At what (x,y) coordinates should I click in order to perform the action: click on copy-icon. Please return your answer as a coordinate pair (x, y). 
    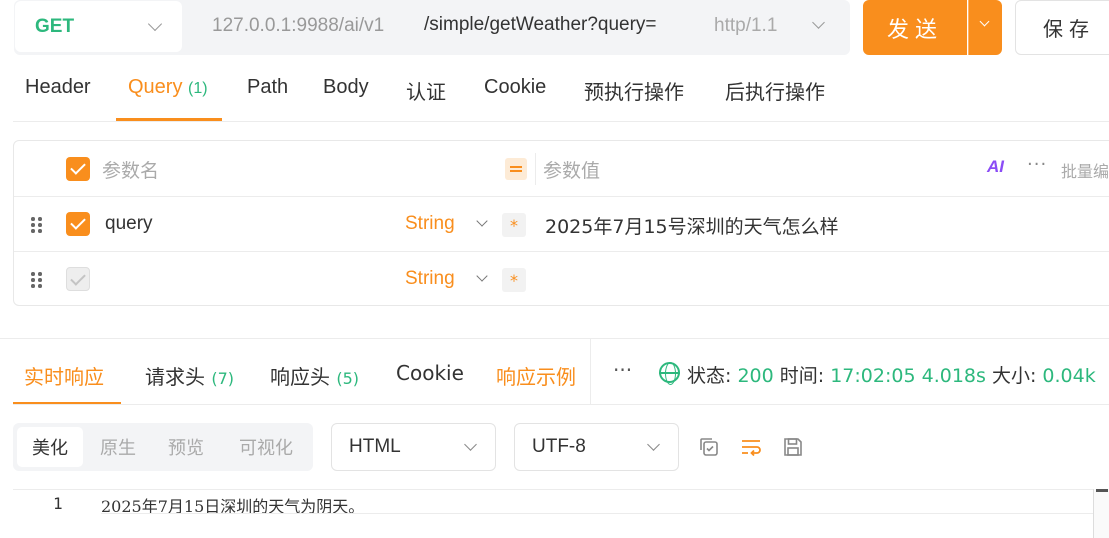
    Looking at the image, I should click on (709, 447).